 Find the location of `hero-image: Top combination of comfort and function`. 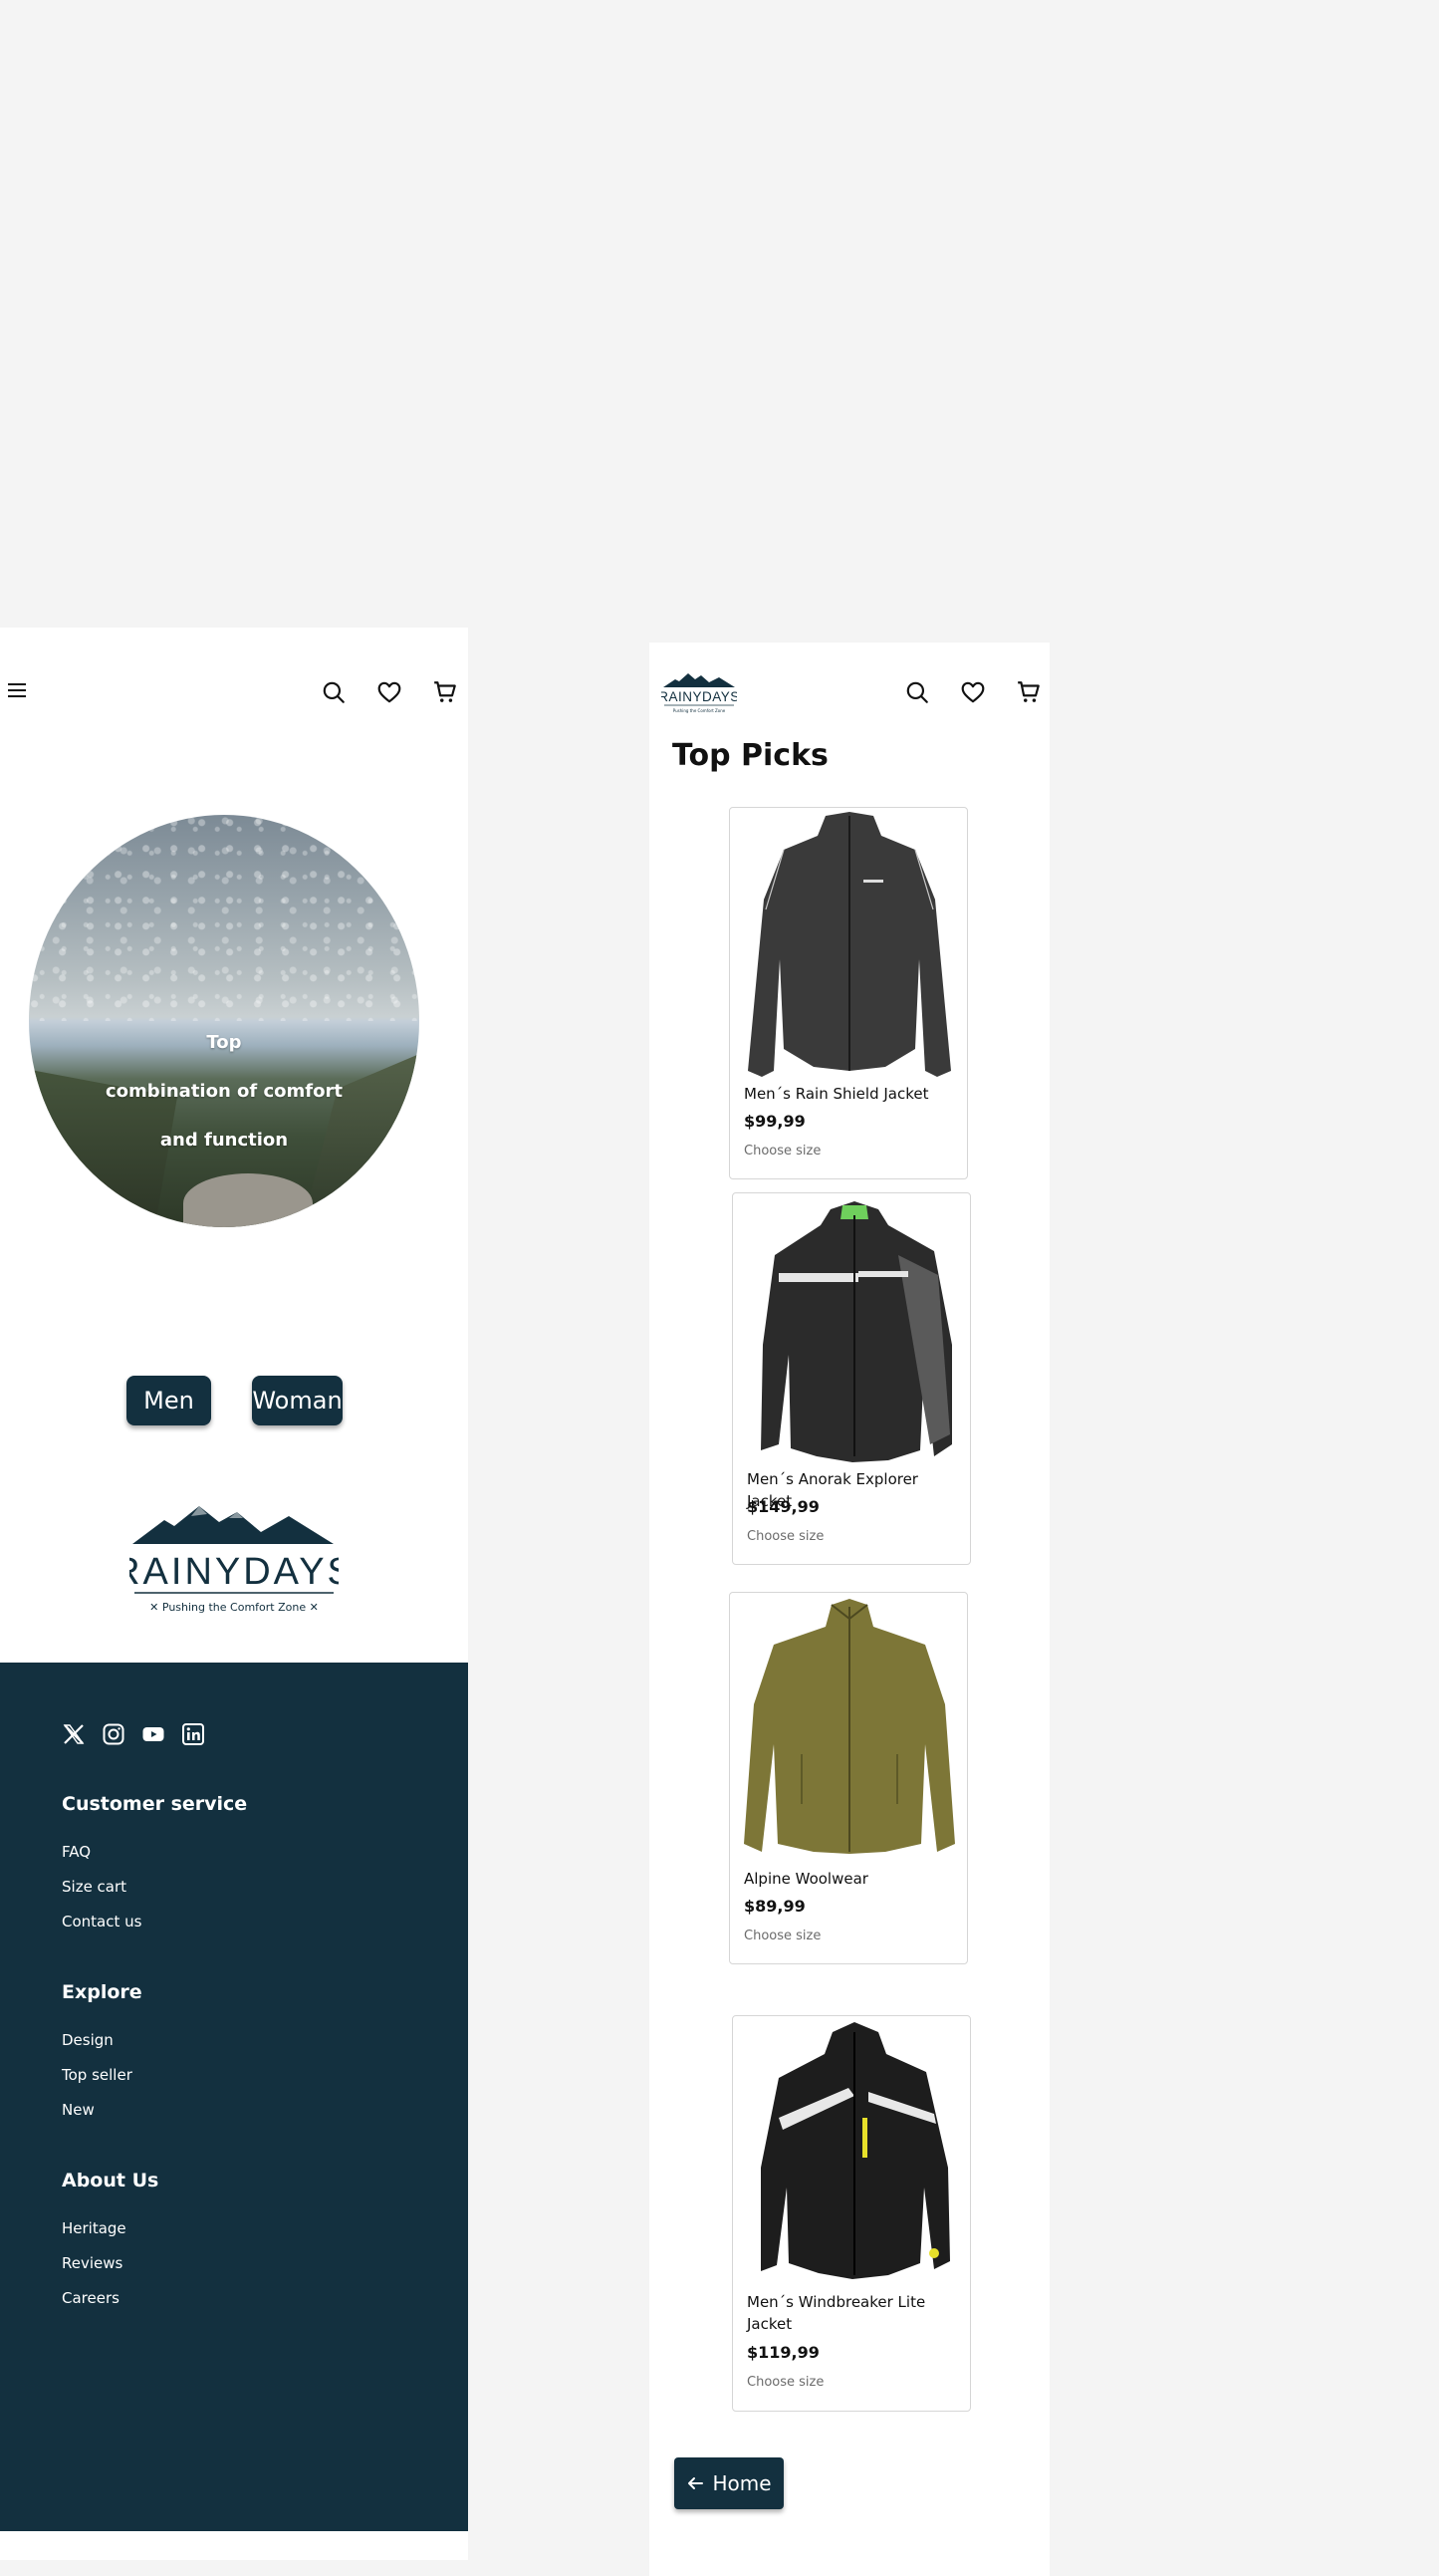

hero-image: Top combination of comfort and function is located at coordinates (224, 1021).